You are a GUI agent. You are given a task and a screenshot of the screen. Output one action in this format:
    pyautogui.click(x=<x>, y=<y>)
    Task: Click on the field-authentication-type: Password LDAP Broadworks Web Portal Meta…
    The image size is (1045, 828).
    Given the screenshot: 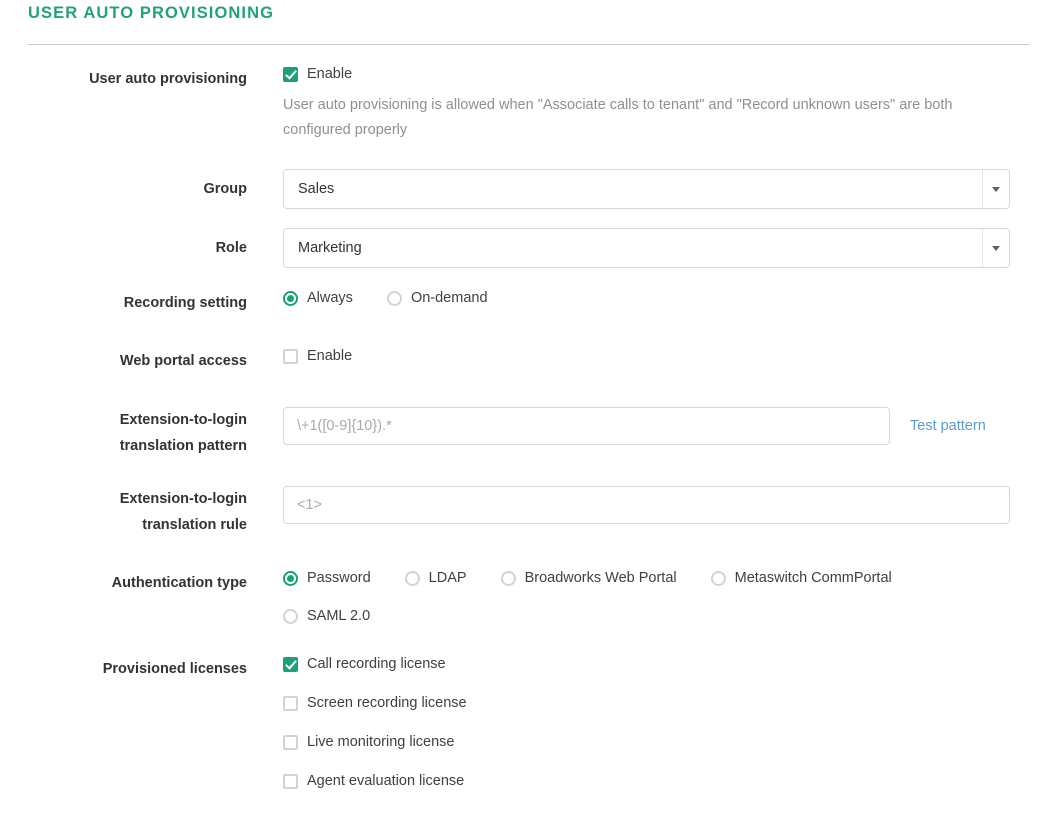 What is the action you would take?
    pyautogui.click(x=646, y=597)
    